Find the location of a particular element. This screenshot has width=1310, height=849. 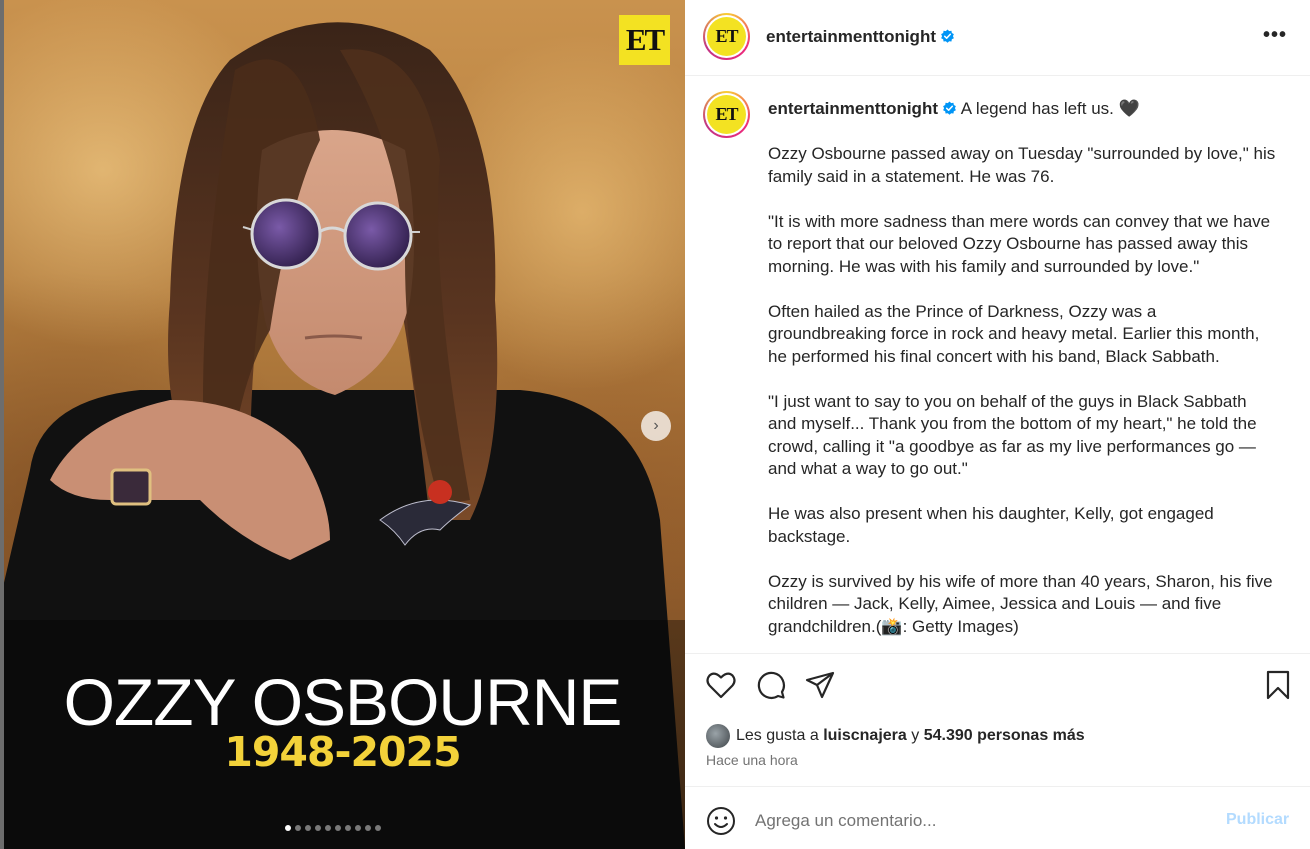

carousel-indicator is located at coordinates (333, 828).